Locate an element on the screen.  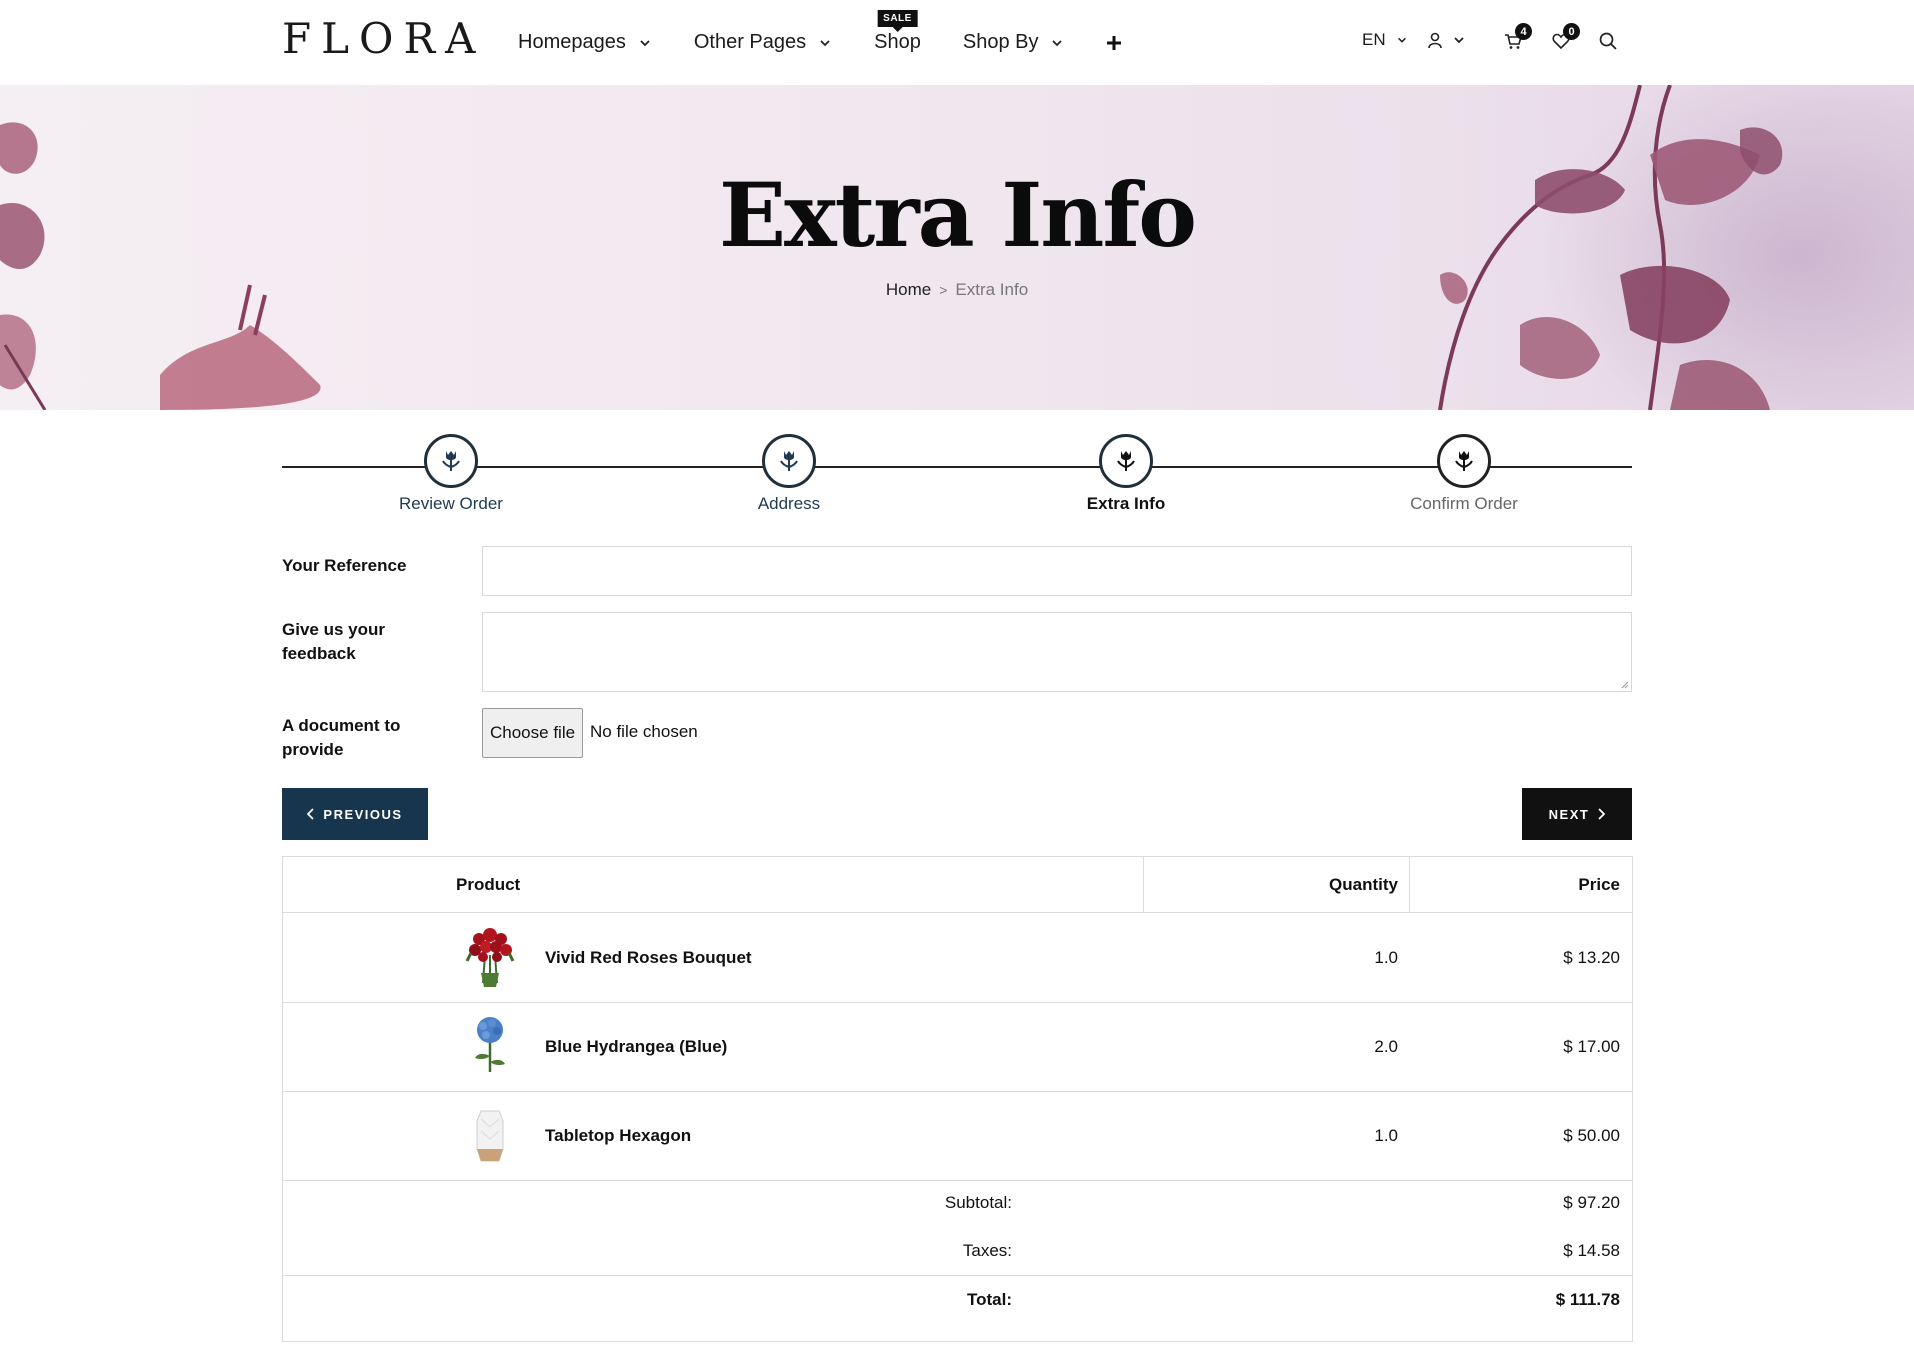
previous-label: PREVIOUS is located at coordinates (363, 814).